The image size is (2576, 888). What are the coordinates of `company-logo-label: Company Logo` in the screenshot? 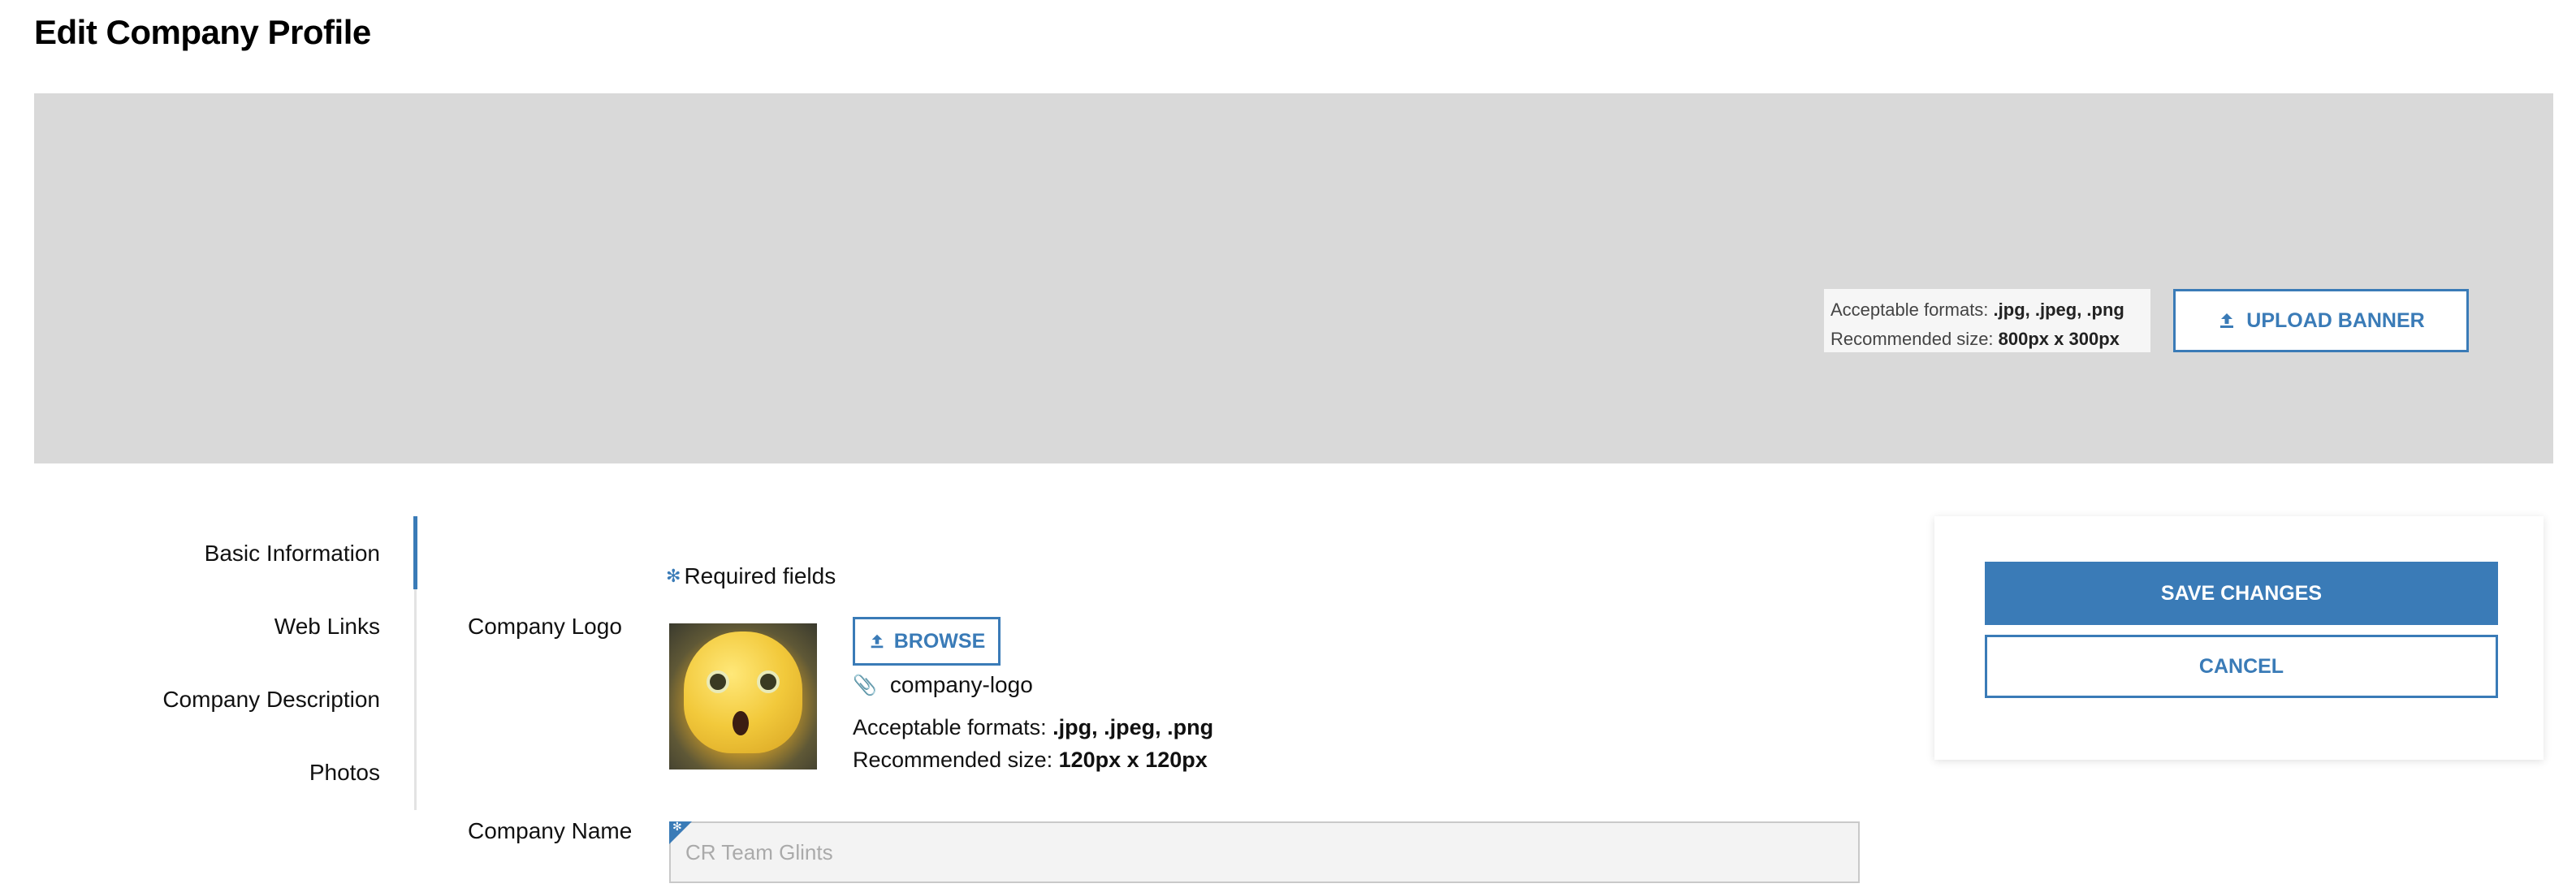 It's located at (545, 626).